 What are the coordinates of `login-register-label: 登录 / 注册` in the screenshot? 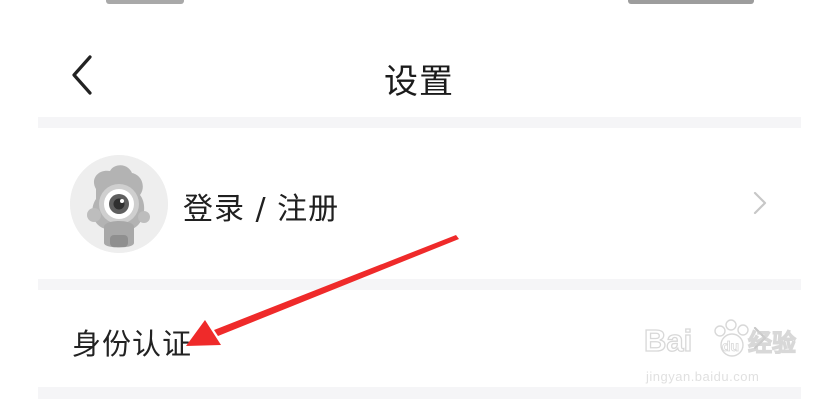 It's located at (261, 209).